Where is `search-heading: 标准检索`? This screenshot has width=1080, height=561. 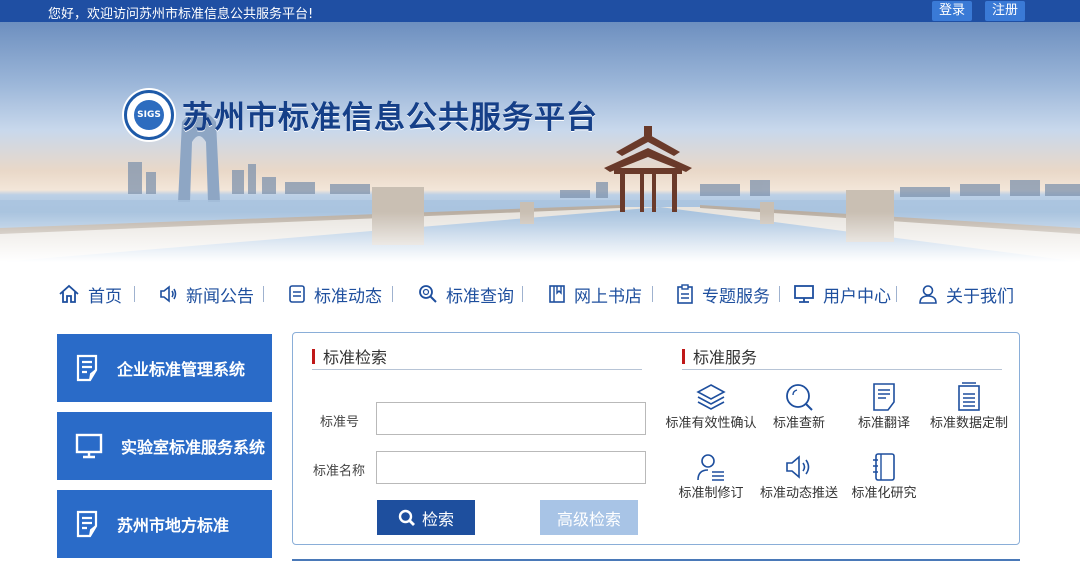
search-heading: 标准检索 is located at coordinates (349, 356).